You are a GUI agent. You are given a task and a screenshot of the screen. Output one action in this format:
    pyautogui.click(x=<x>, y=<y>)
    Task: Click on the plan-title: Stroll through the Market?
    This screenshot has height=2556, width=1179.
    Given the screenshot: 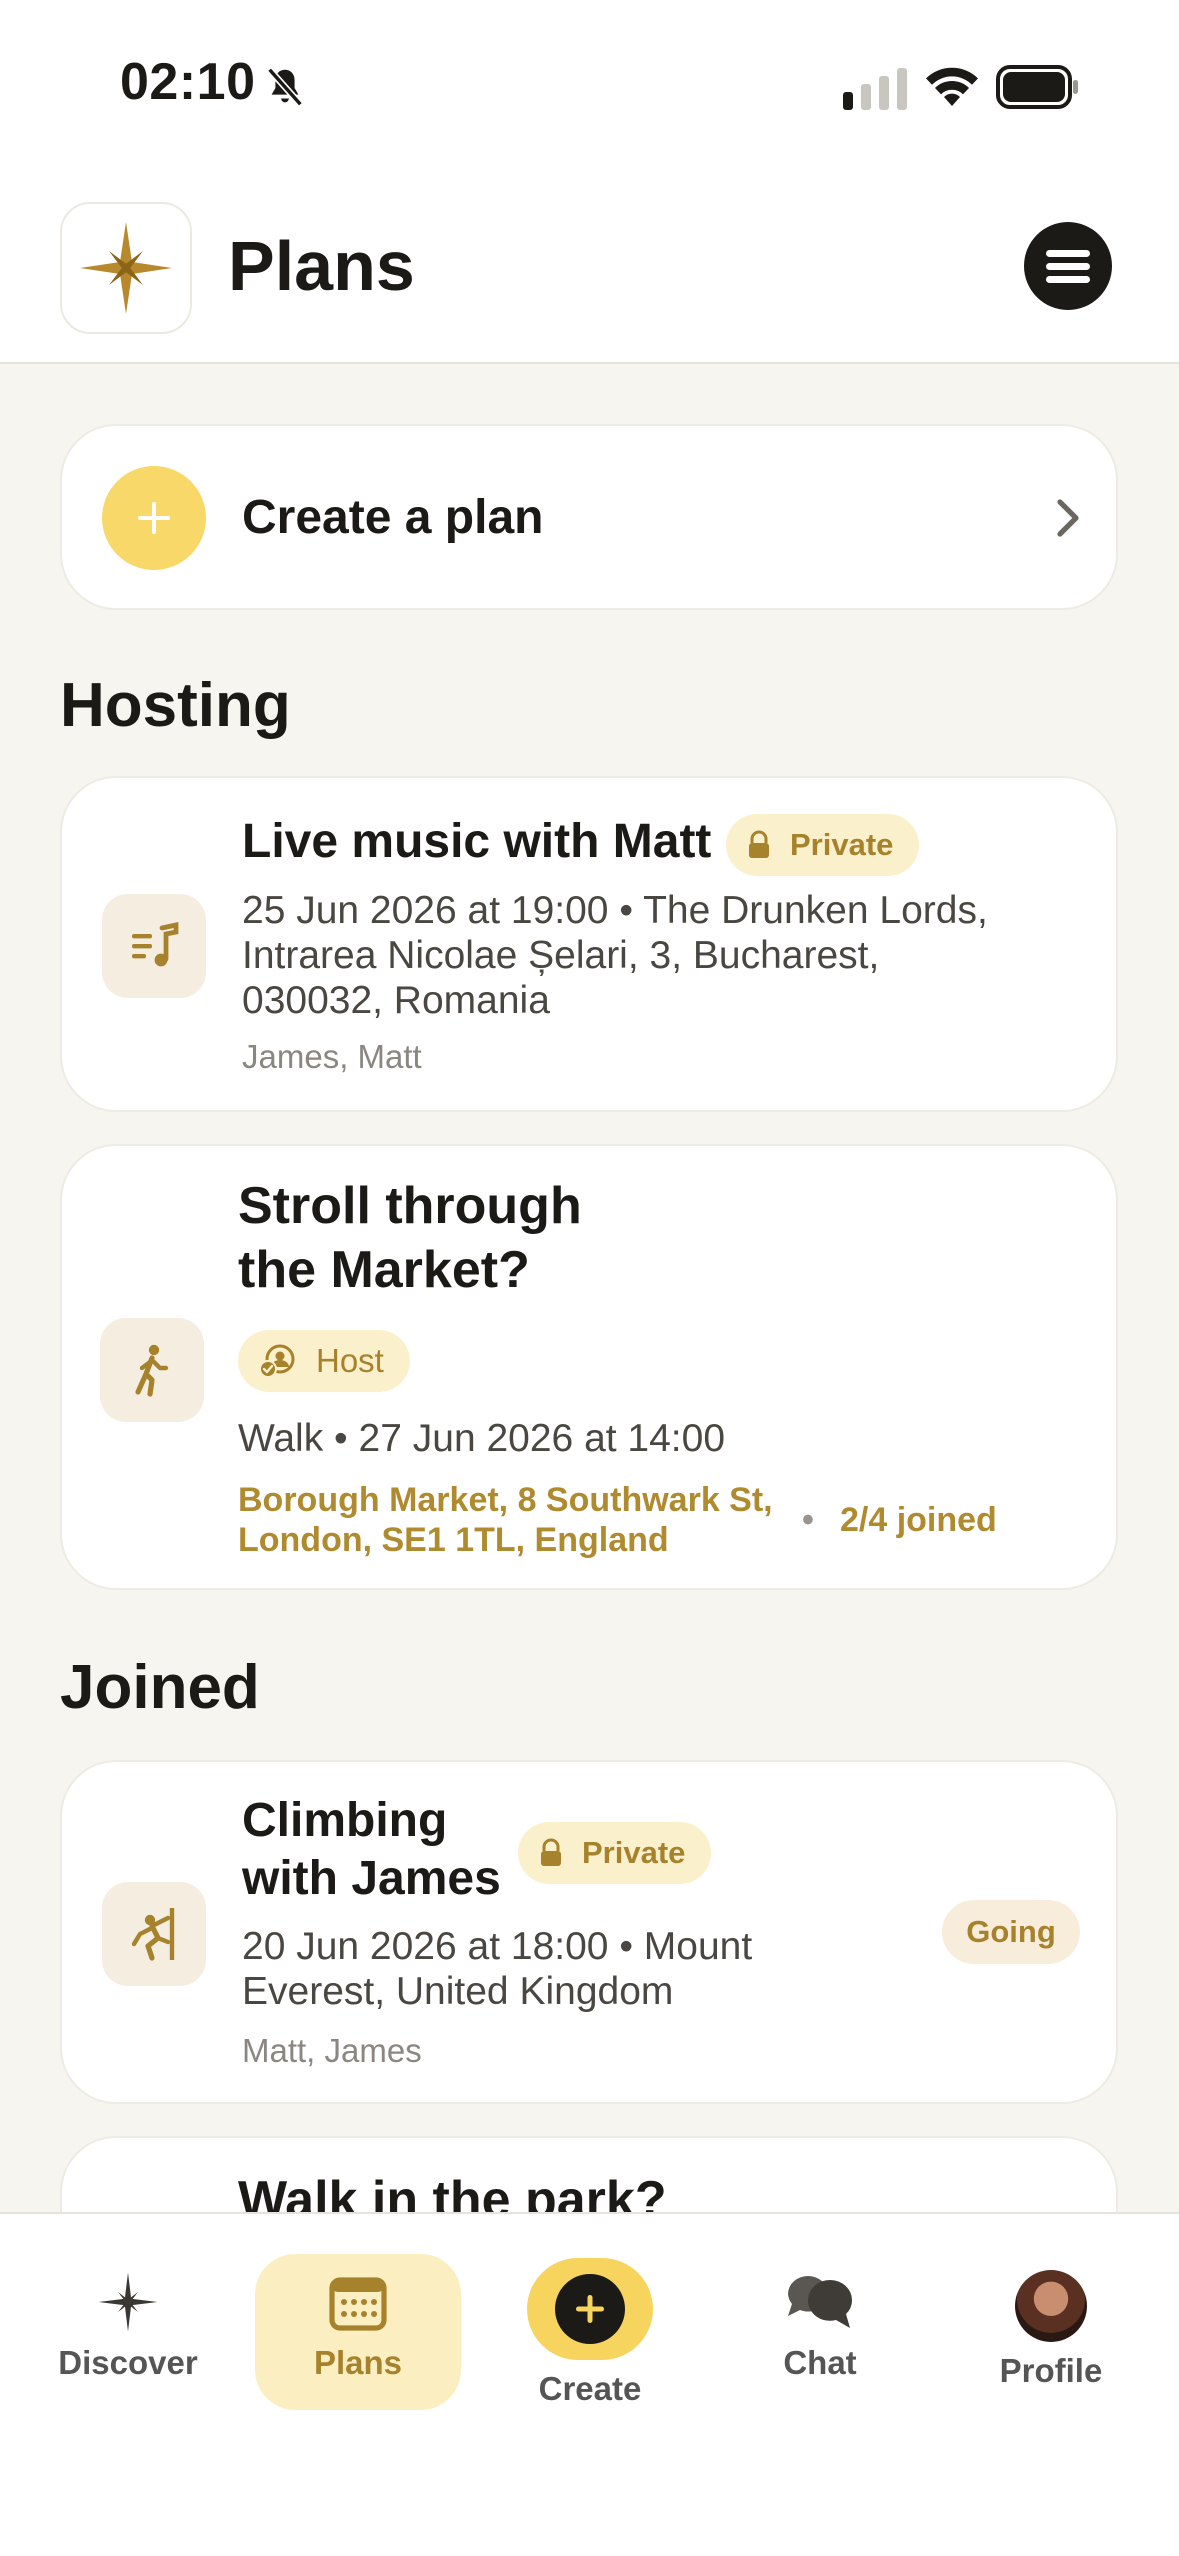 What is the action you would take?
    pyautogui.click(x=410, y=1238)
    